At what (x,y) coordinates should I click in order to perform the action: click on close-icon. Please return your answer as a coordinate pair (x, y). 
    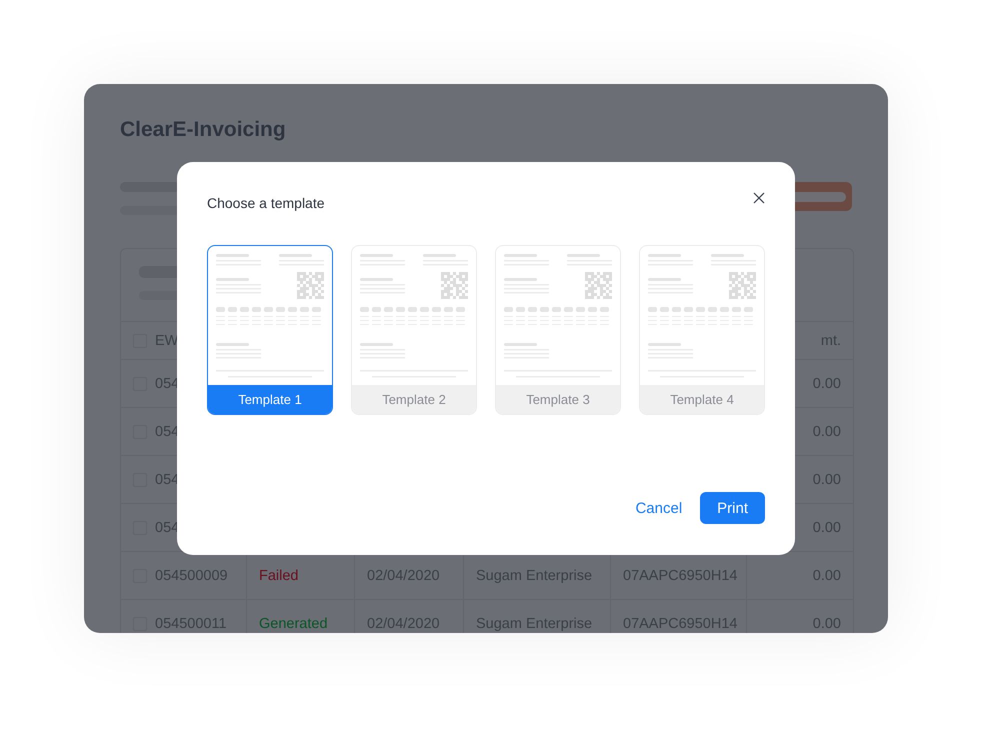
    Looking at the image, I should click on (759, 198).